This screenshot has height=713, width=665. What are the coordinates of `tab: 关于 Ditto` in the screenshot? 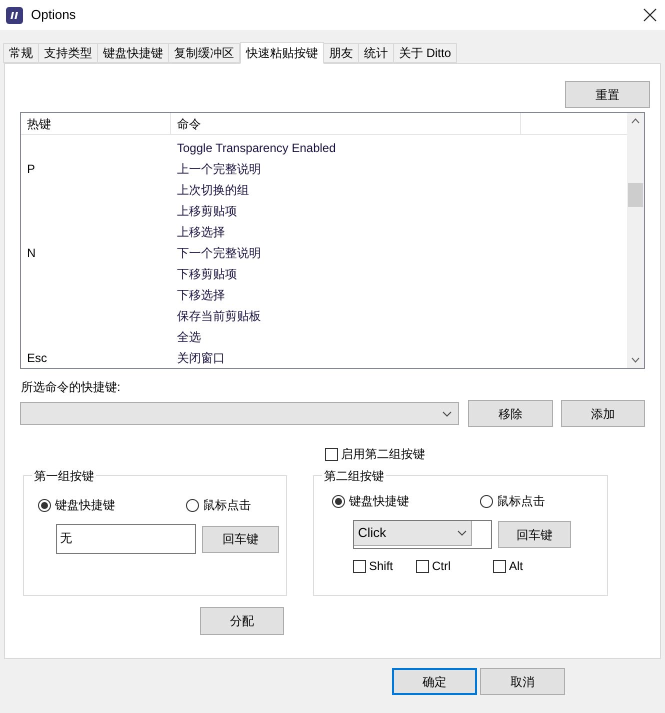 It's located at (425, 53).